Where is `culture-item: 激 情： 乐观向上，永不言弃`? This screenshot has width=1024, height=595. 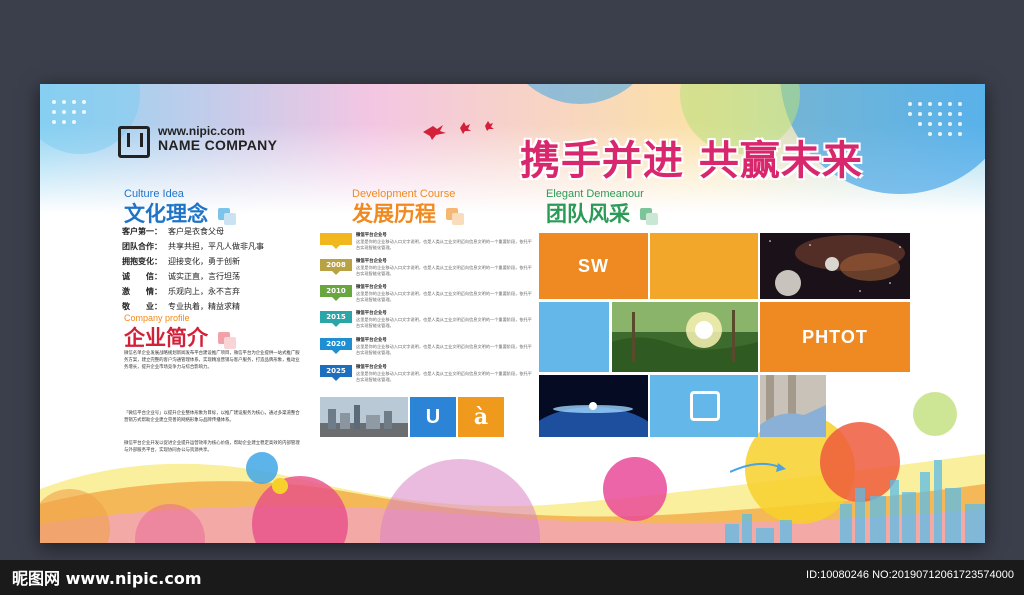 culture-item: 激 情： 乐观向上，永不言弃 is located at coordinates (181, 291).